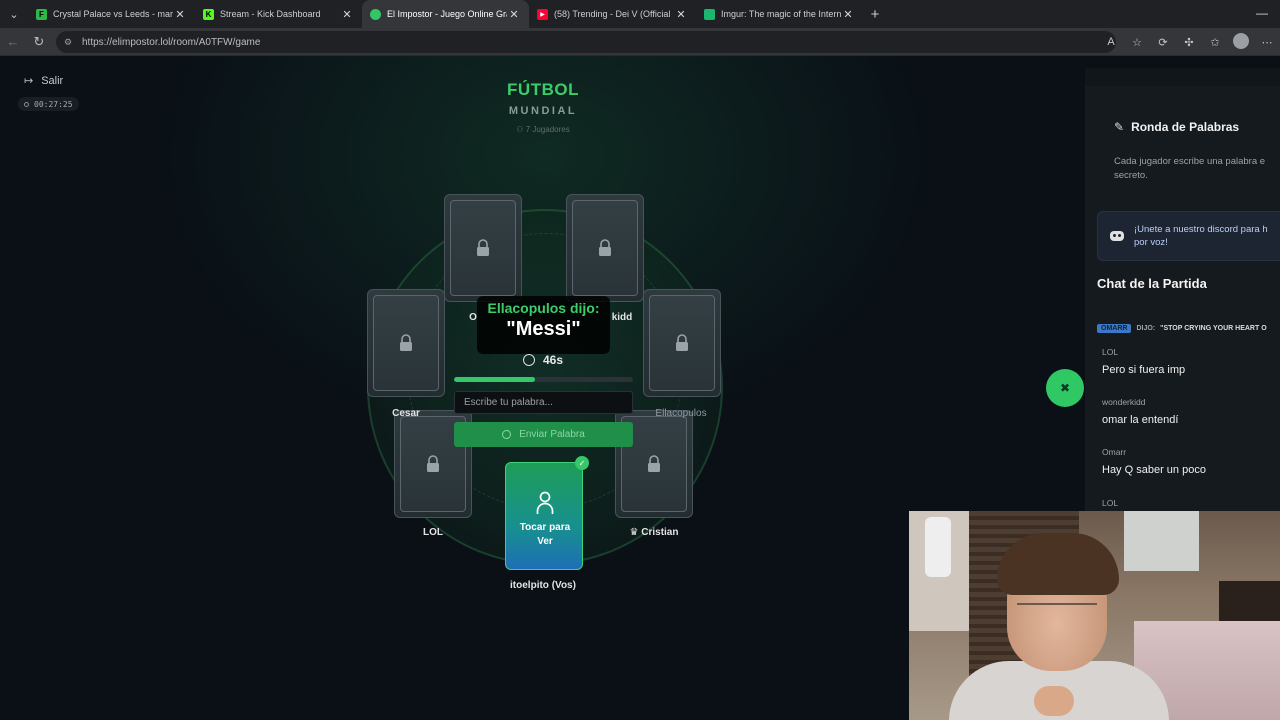  What do you see at coordinates (543, 129) in the screenshot?
I see `players-count: ⚇ 7 Jugadores` at bounding box center [543, 129].